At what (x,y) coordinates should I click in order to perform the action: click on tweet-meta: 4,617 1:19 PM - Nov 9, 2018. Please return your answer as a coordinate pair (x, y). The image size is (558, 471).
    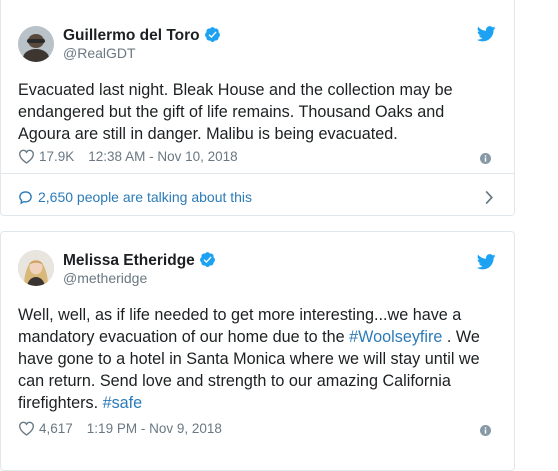
    Looking at the image, I should click on (120, 428).